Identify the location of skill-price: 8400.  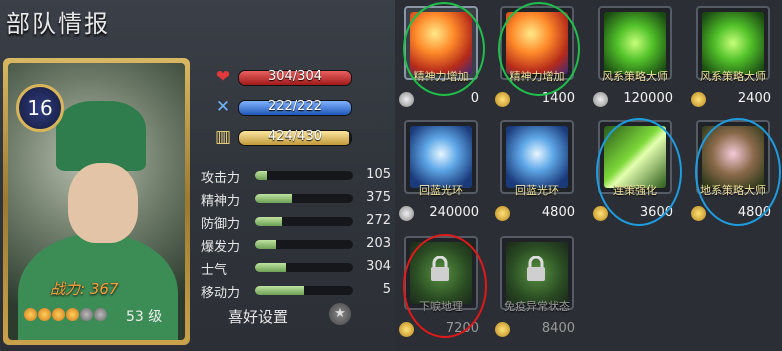
(558, 328).